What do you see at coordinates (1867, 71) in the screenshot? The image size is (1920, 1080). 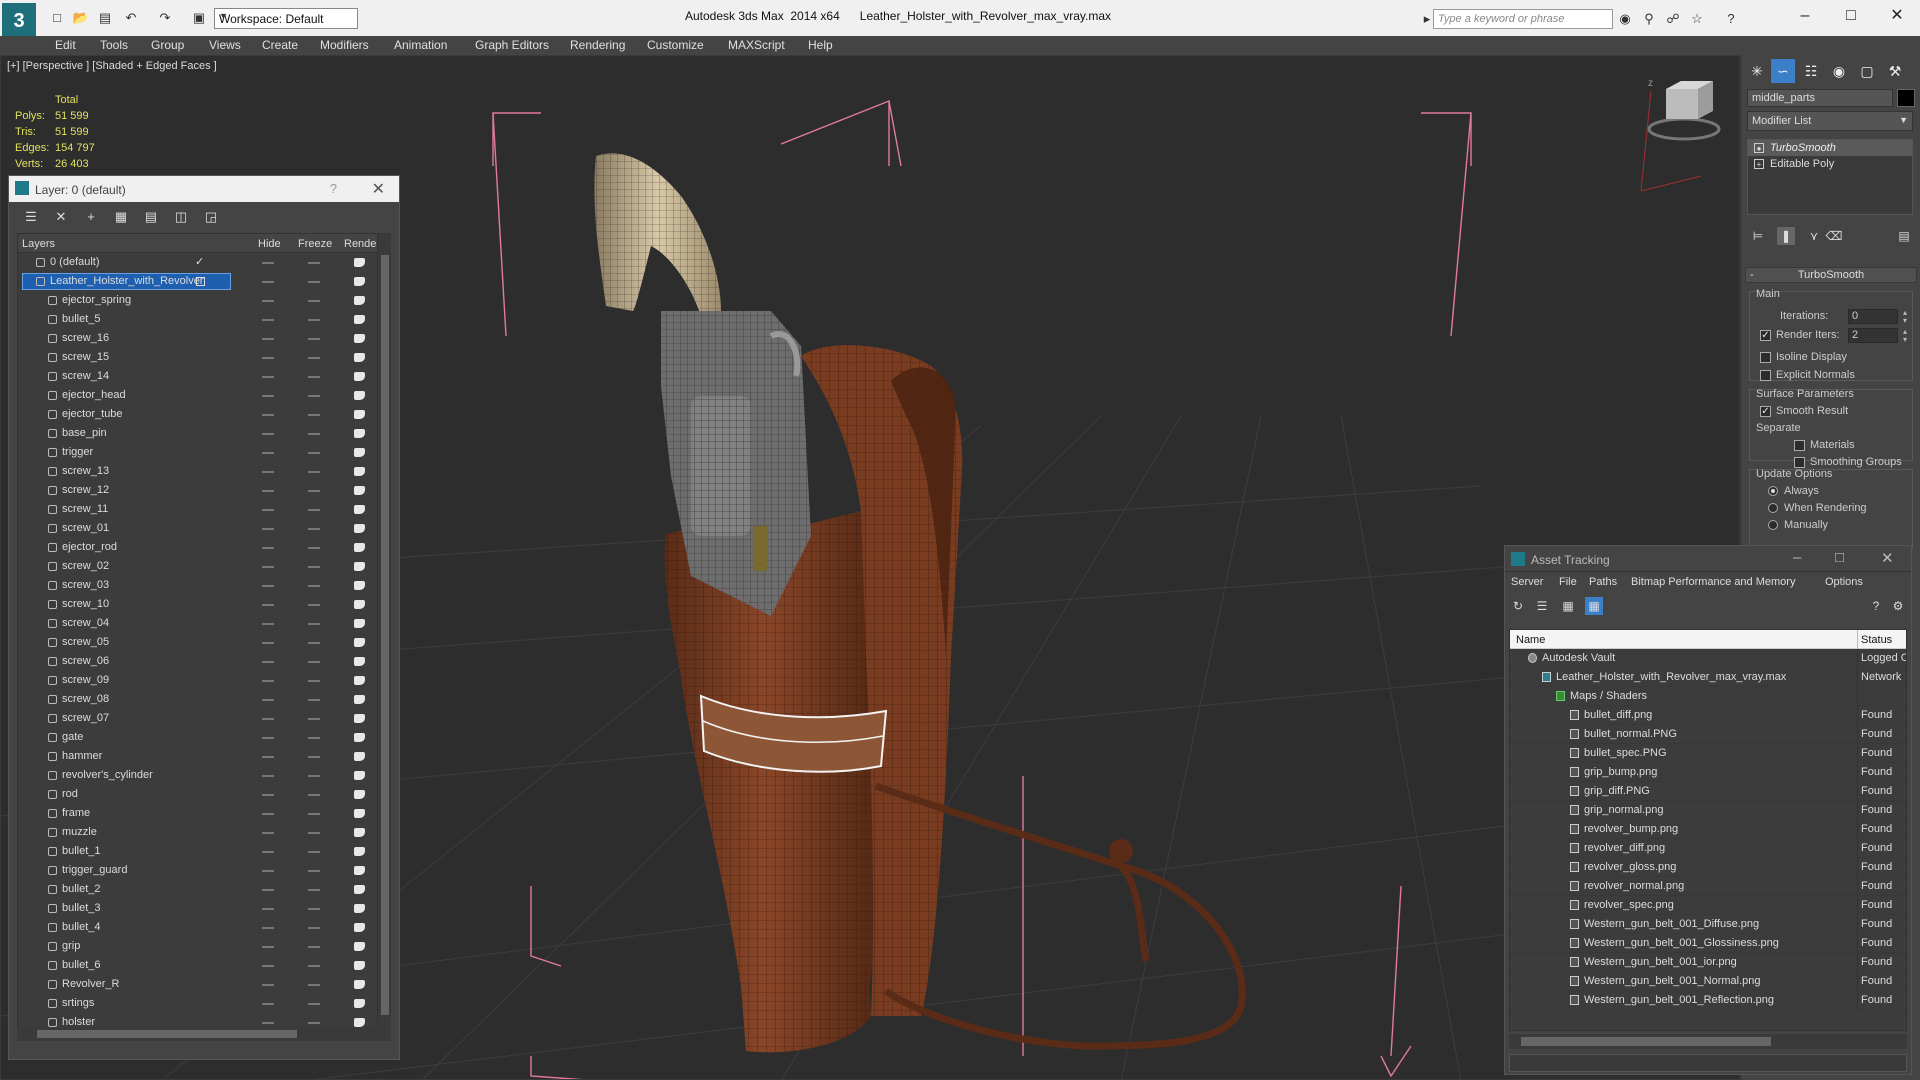 I see `display-tab-icon: ▢` at bounding box center [1867, 71].